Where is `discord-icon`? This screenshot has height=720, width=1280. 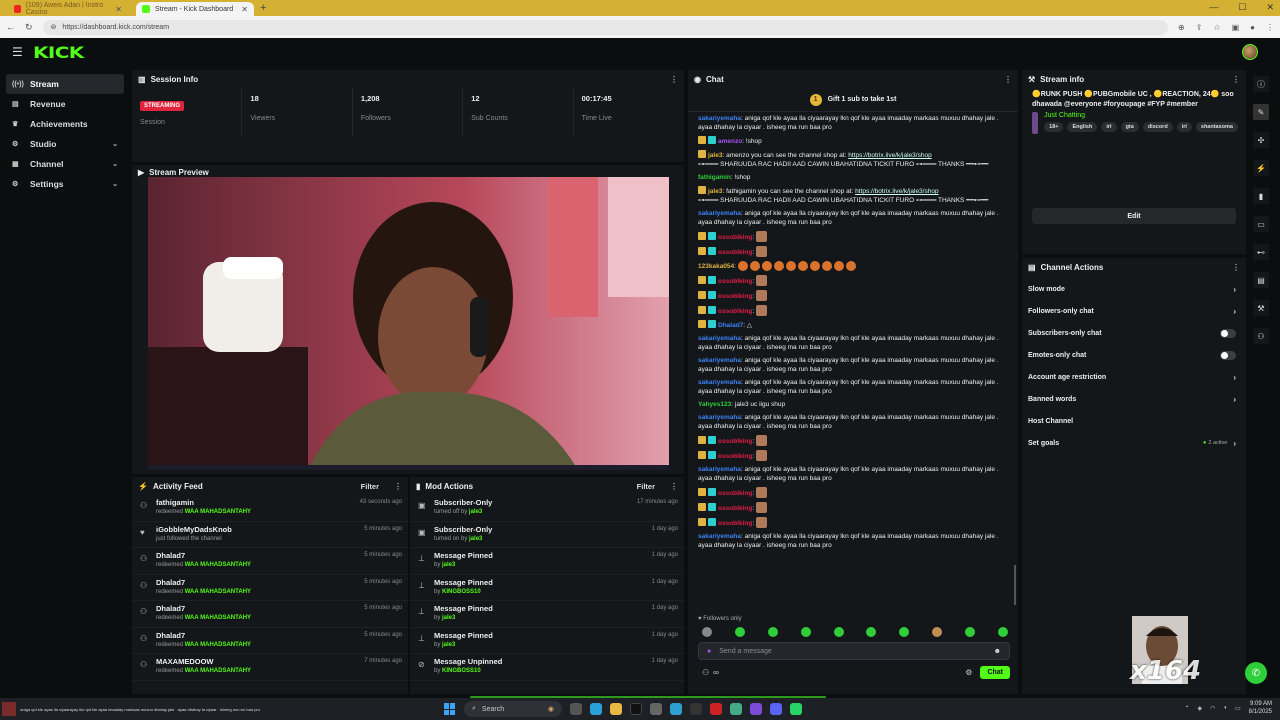 discord-icon is located at coordinates (776, 709).